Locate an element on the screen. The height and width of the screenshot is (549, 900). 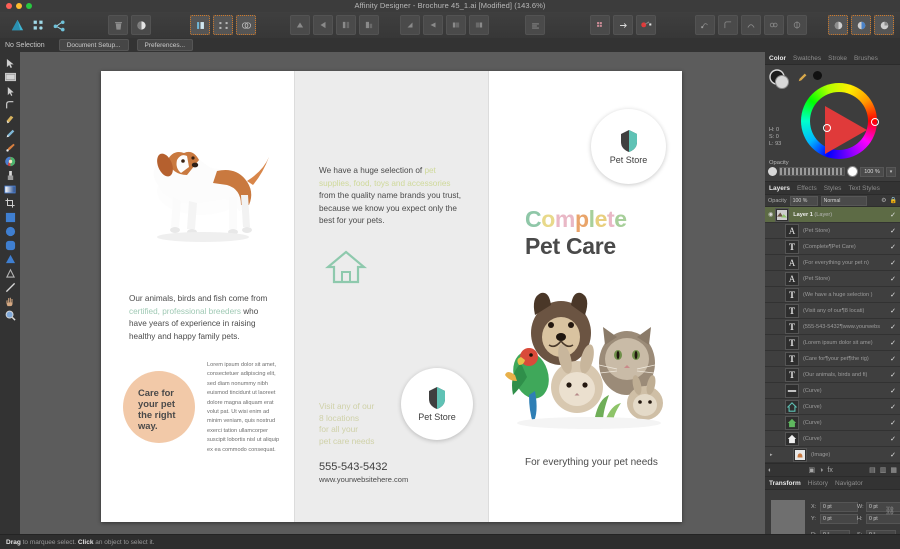
pet-store-badge-upper: Pet Store is located at coordinates (628, 146).